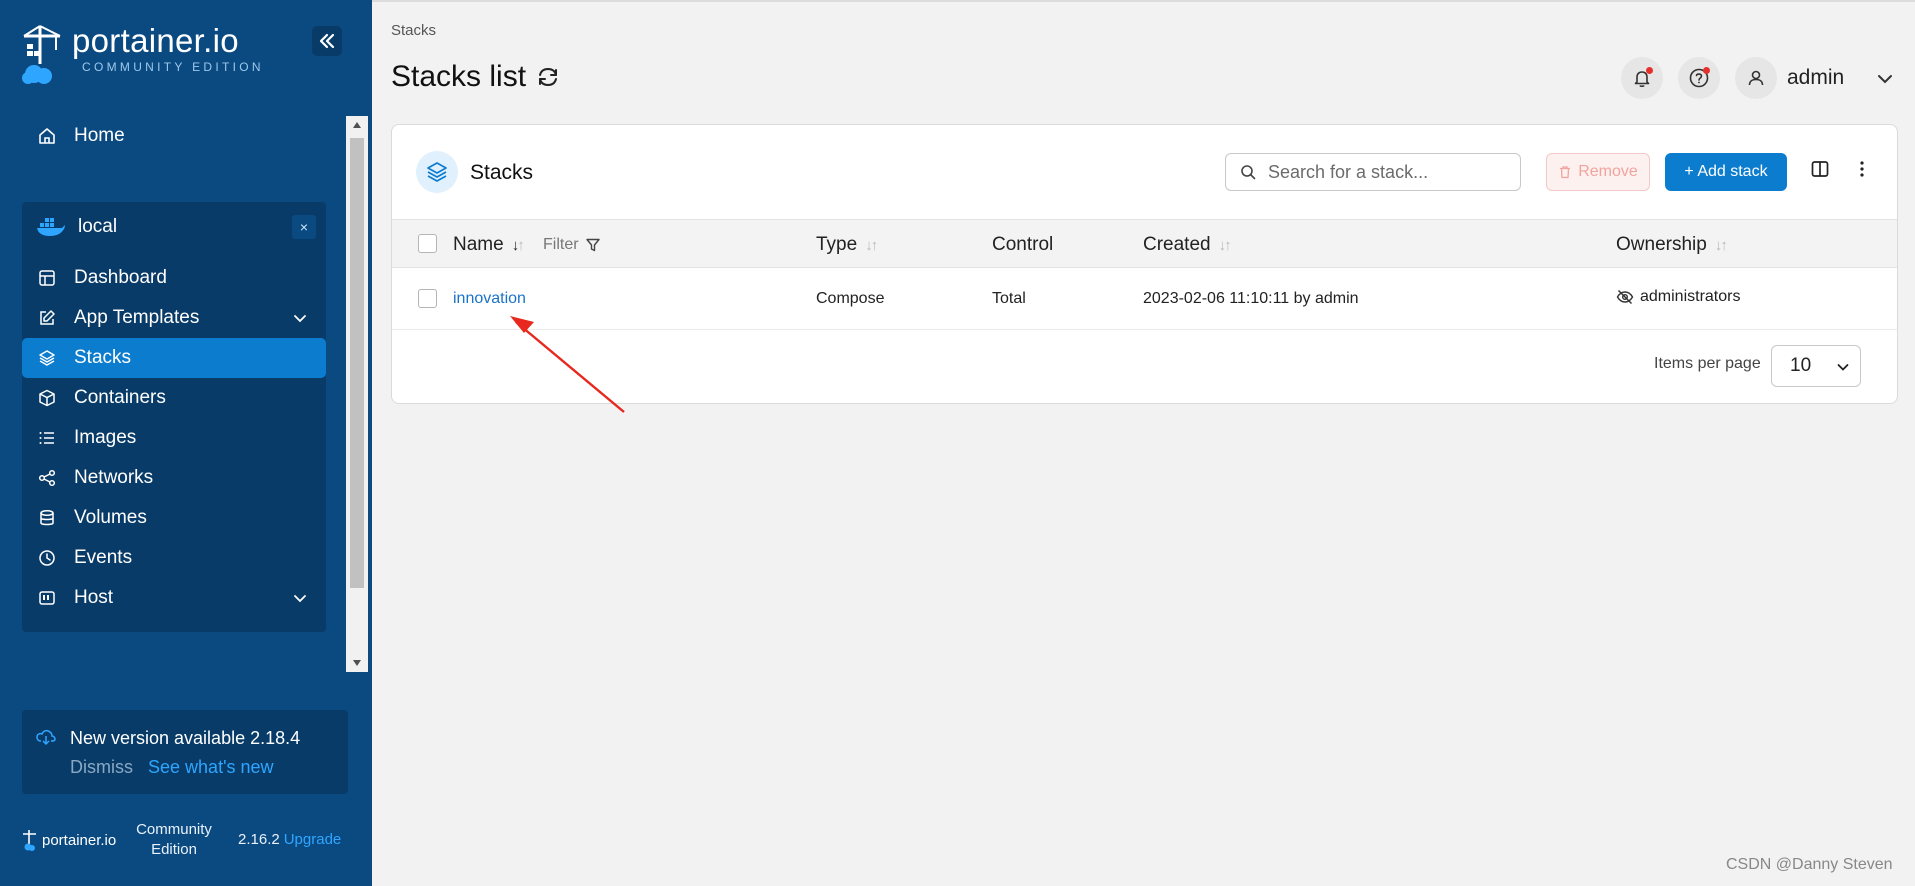  I want to click on help-button, so click(1699, 78).